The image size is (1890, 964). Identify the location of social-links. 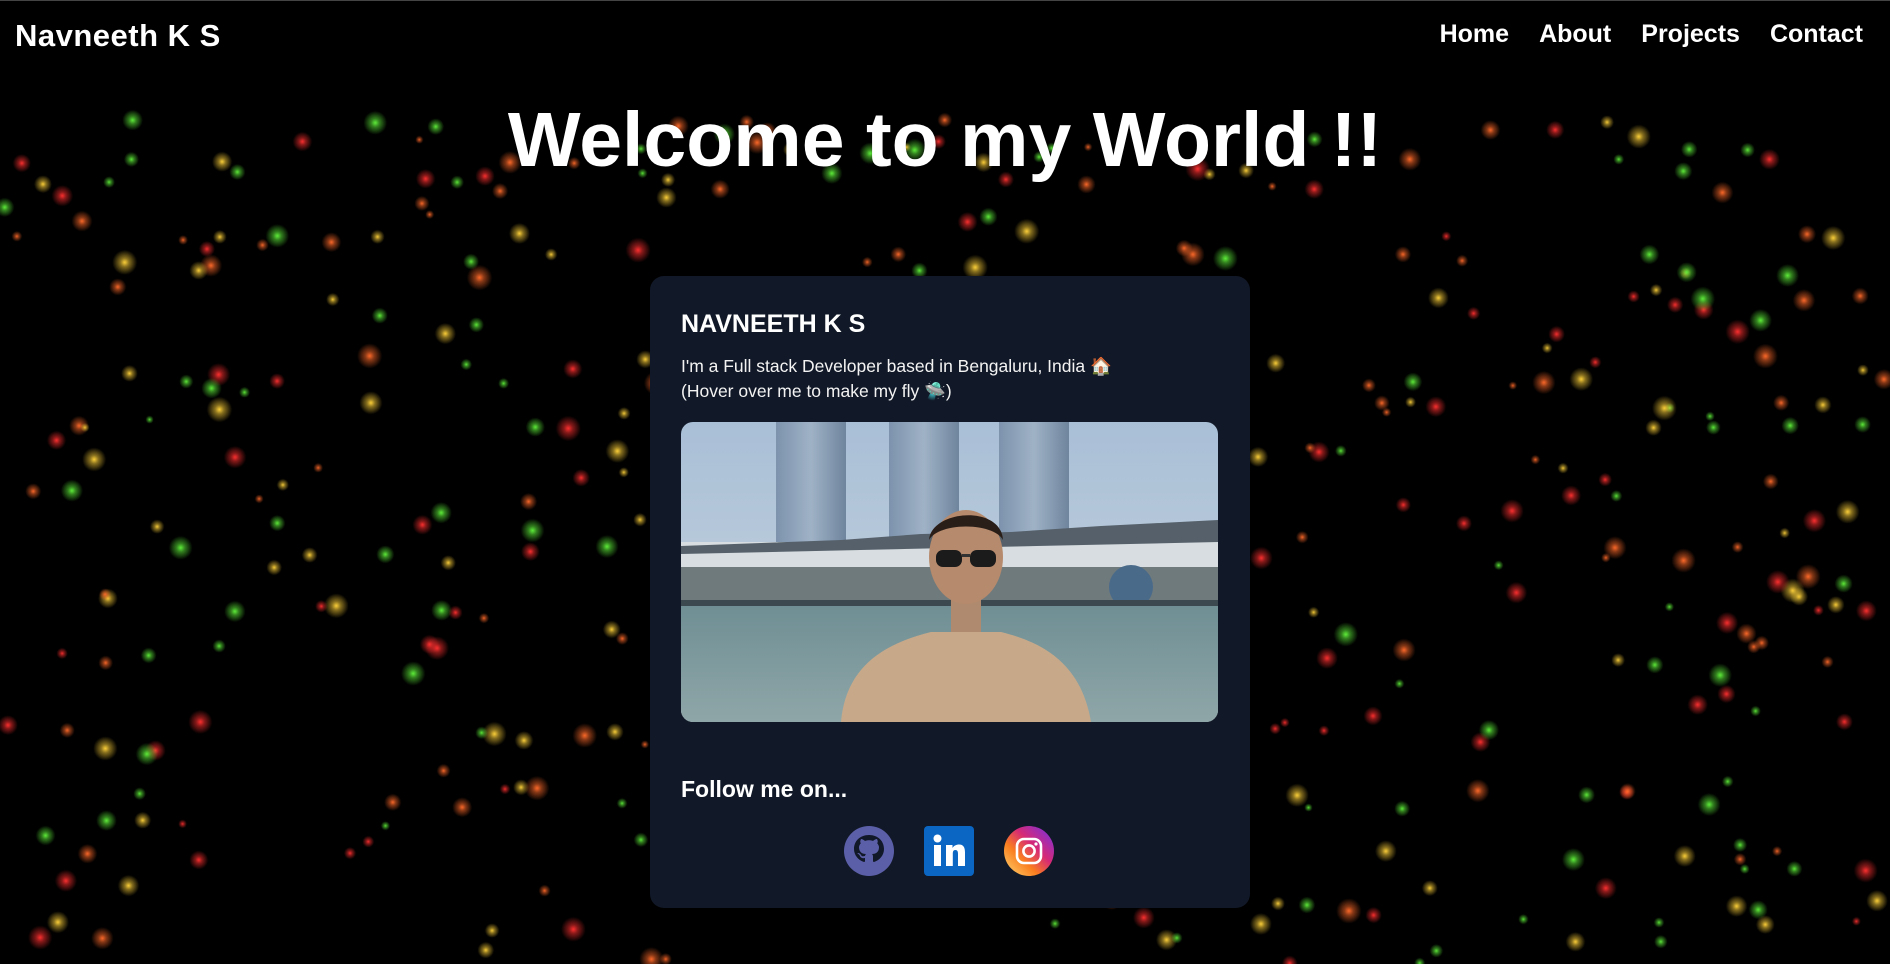
(949, 851).